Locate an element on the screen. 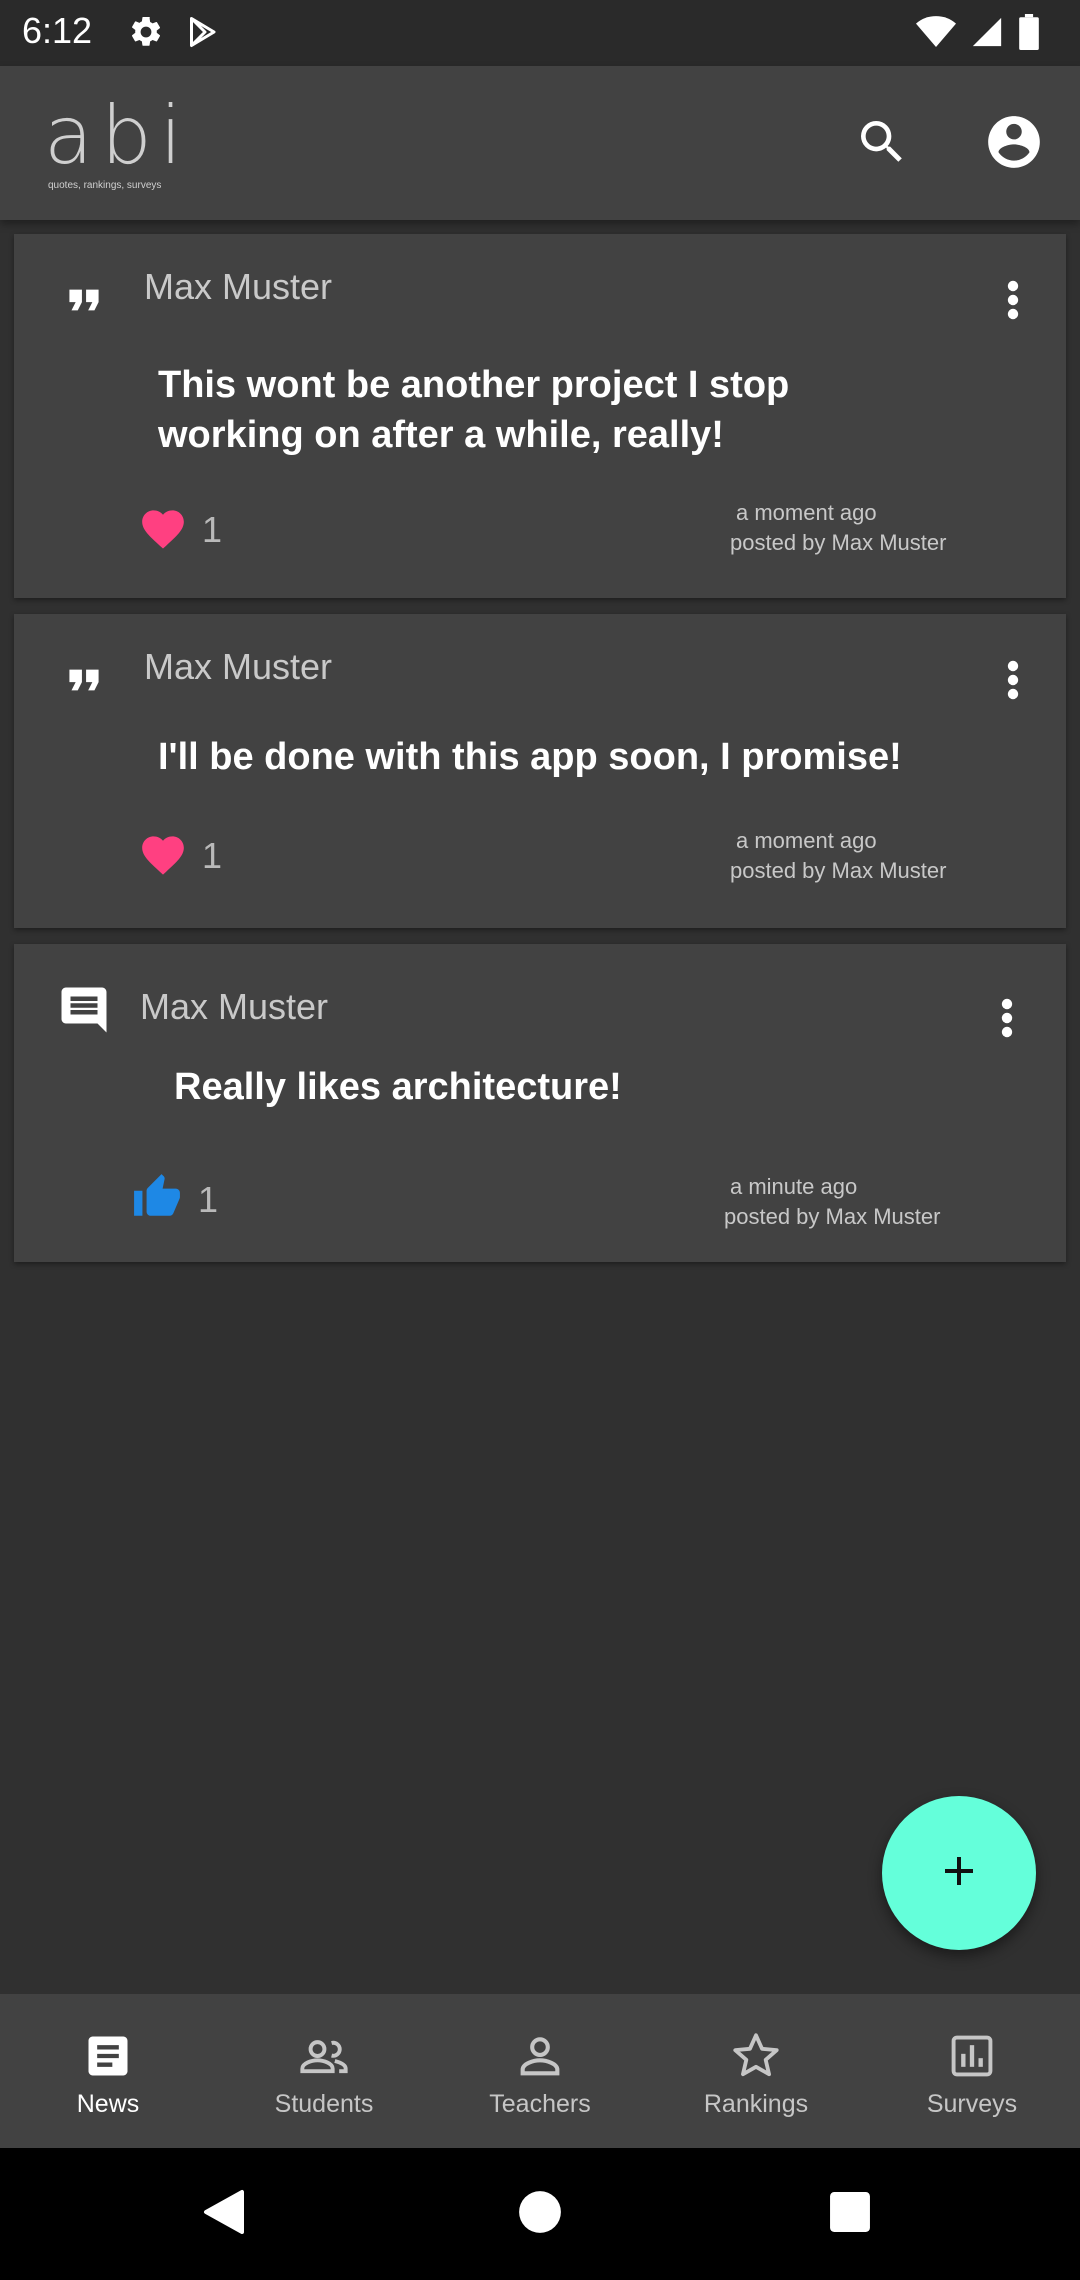 The width and height of the screenshot is (1080, 2280). nav-item-surveys: Surveys is located at coordinates (972, 2071).